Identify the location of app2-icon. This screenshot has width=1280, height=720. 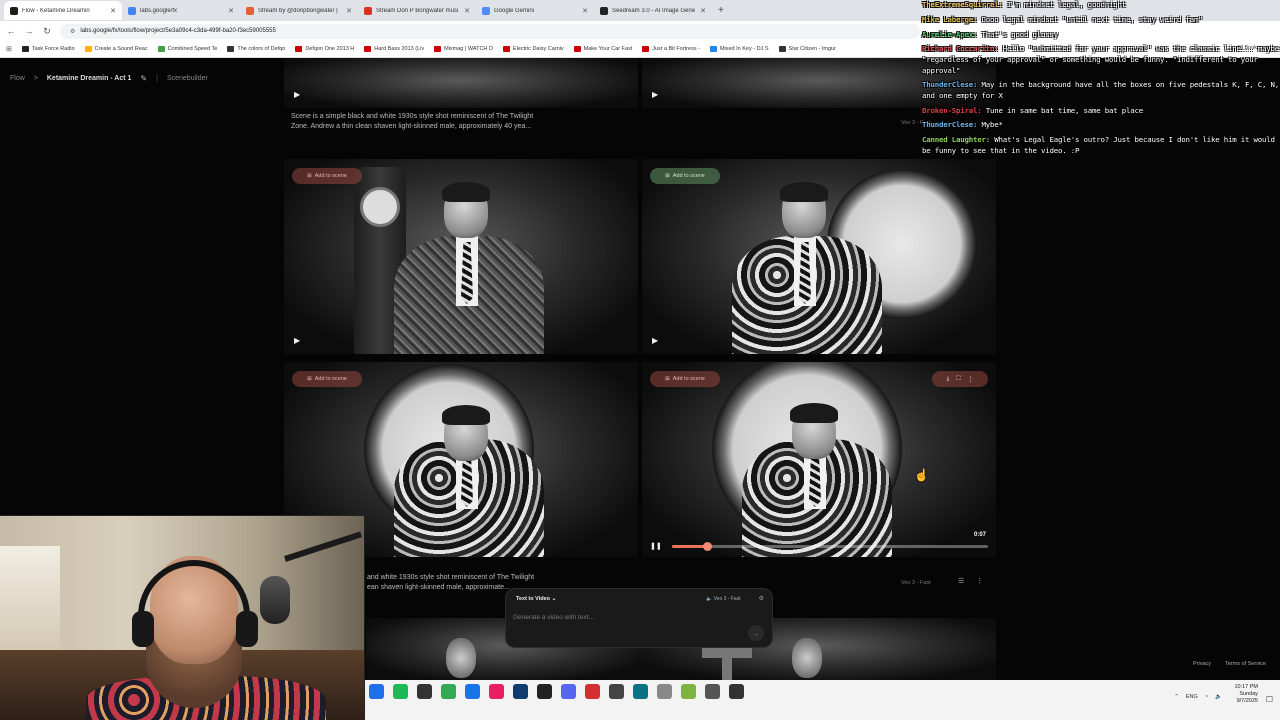
(616, 691).